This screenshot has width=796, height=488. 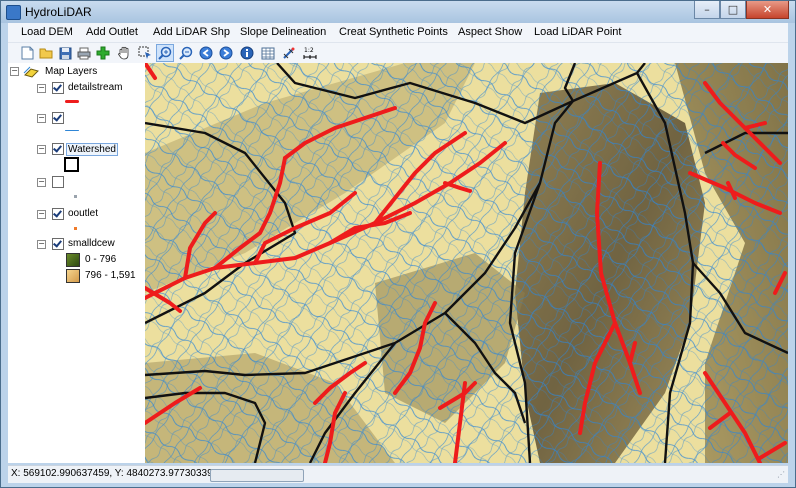 What do you see at coordinates (112, 32) in the screenshot?
I see `menu-add-outlet: Add Outlet` at bounding box center [112, 32].